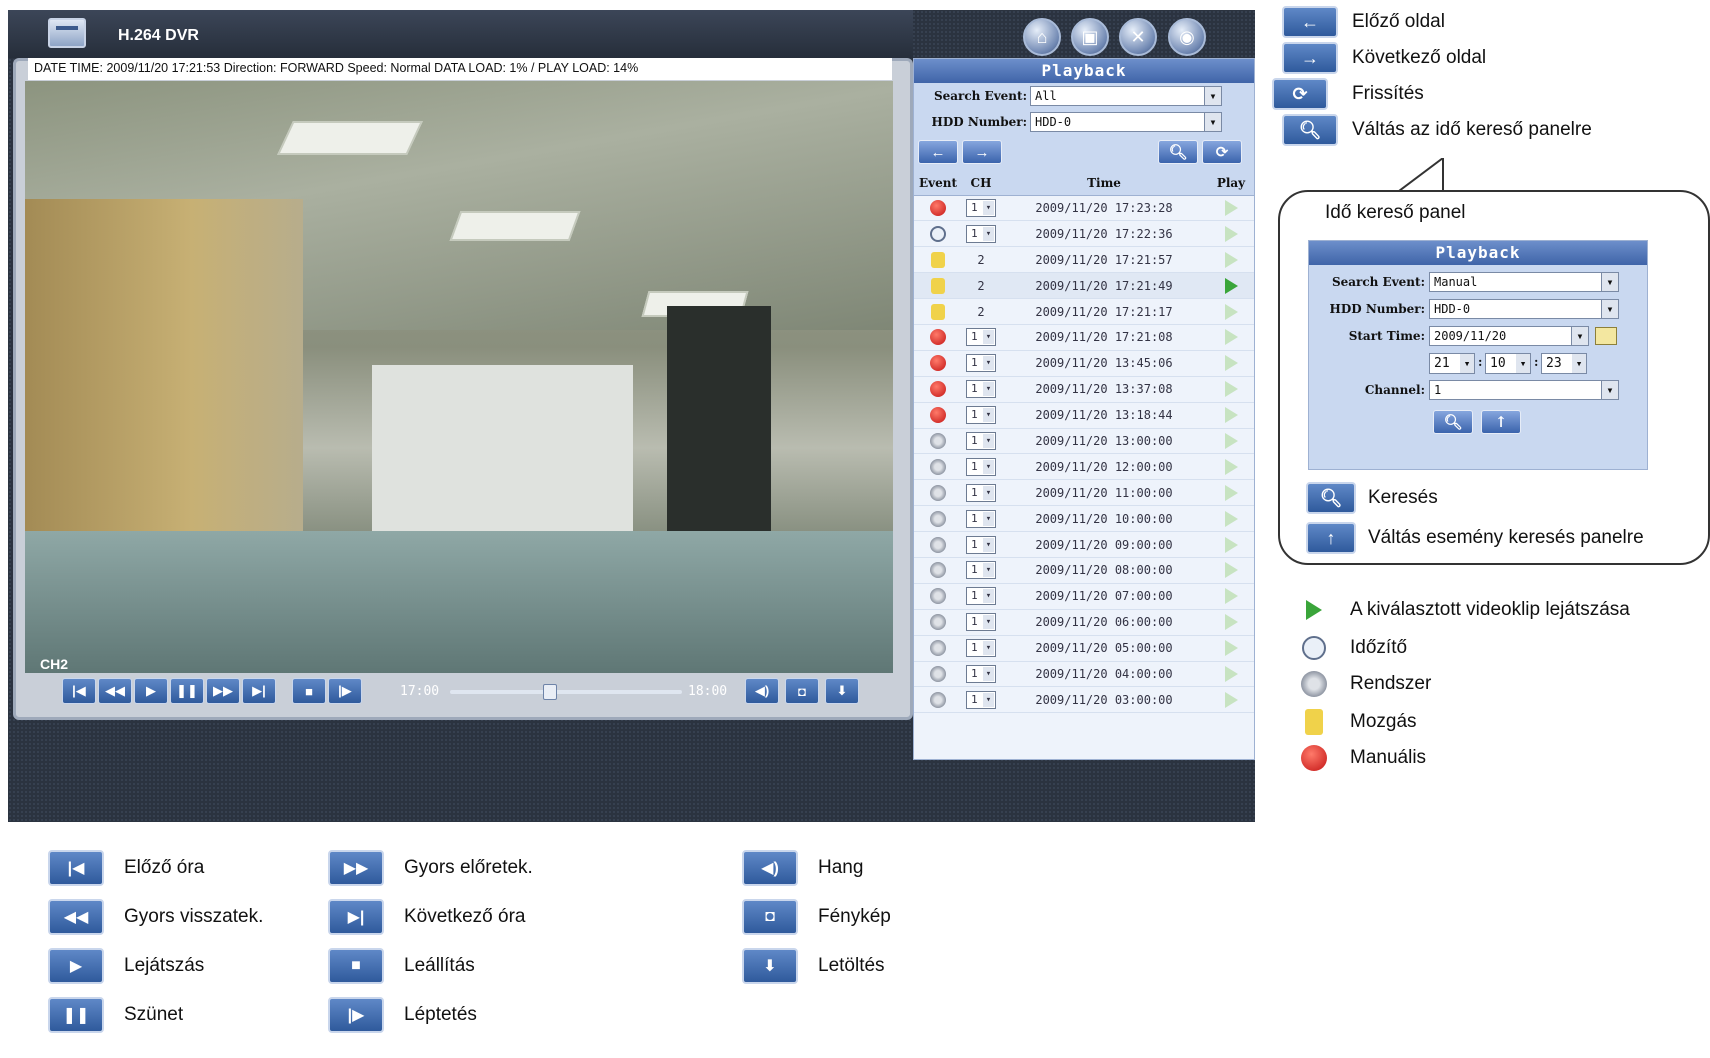  What do you see at coordinates (1090, 37) in the screenshot?
I see `playback-mode-icon: ▣` at bounding box center [1090, 37].